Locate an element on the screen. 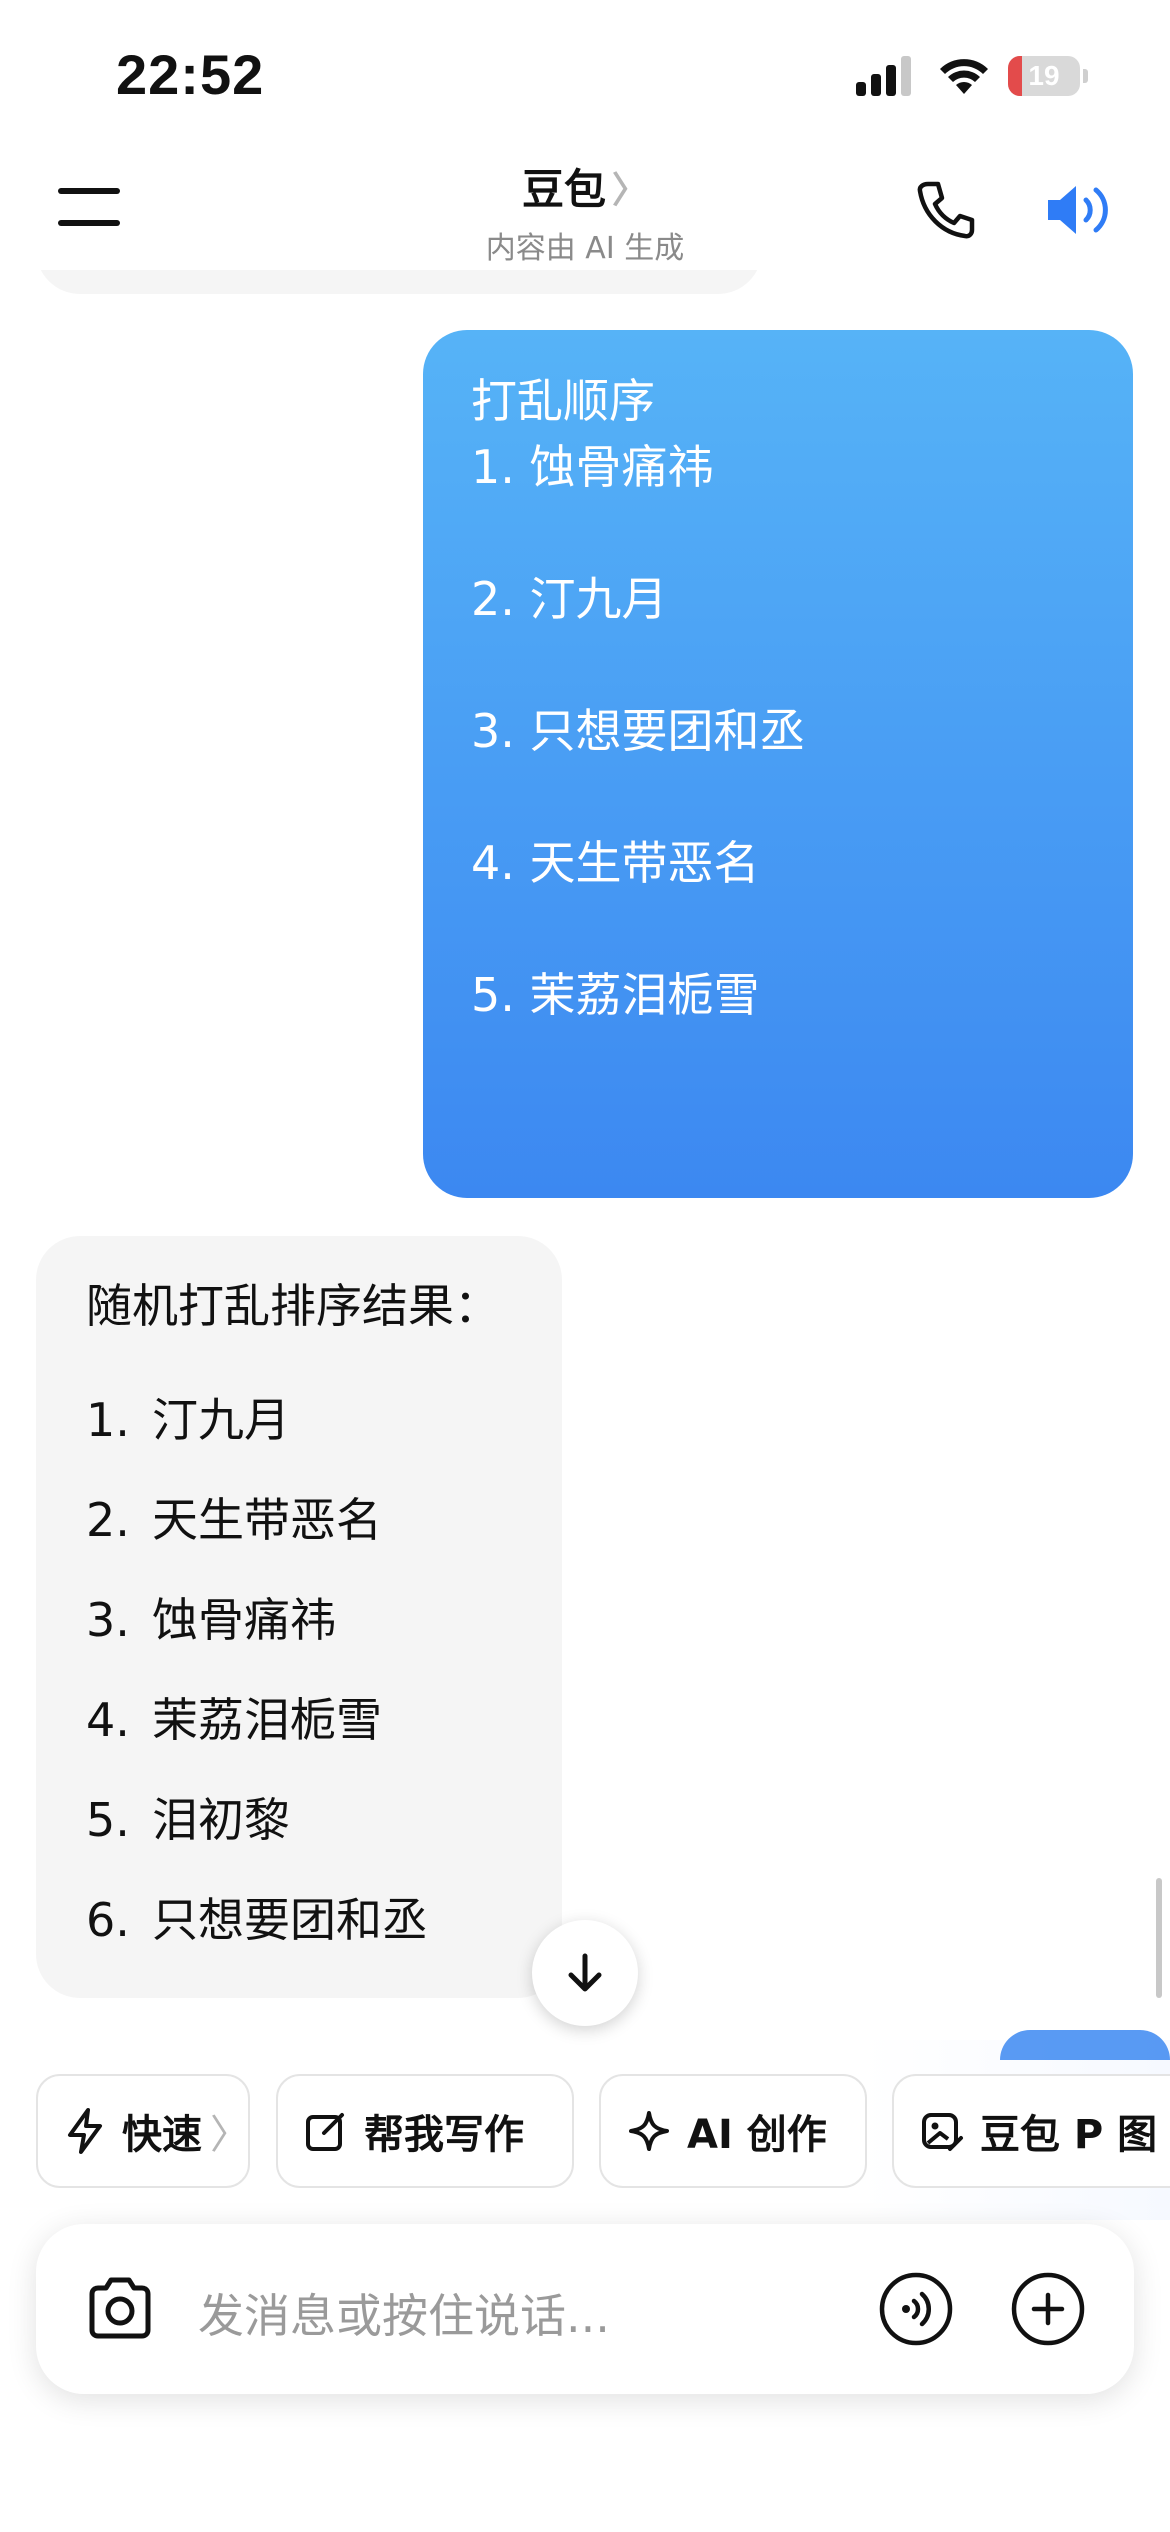 Image resolution: width=1170 pixels, height=2532 pixels. chip-label: 帮我写作 is located at coordinates (444, 2135).